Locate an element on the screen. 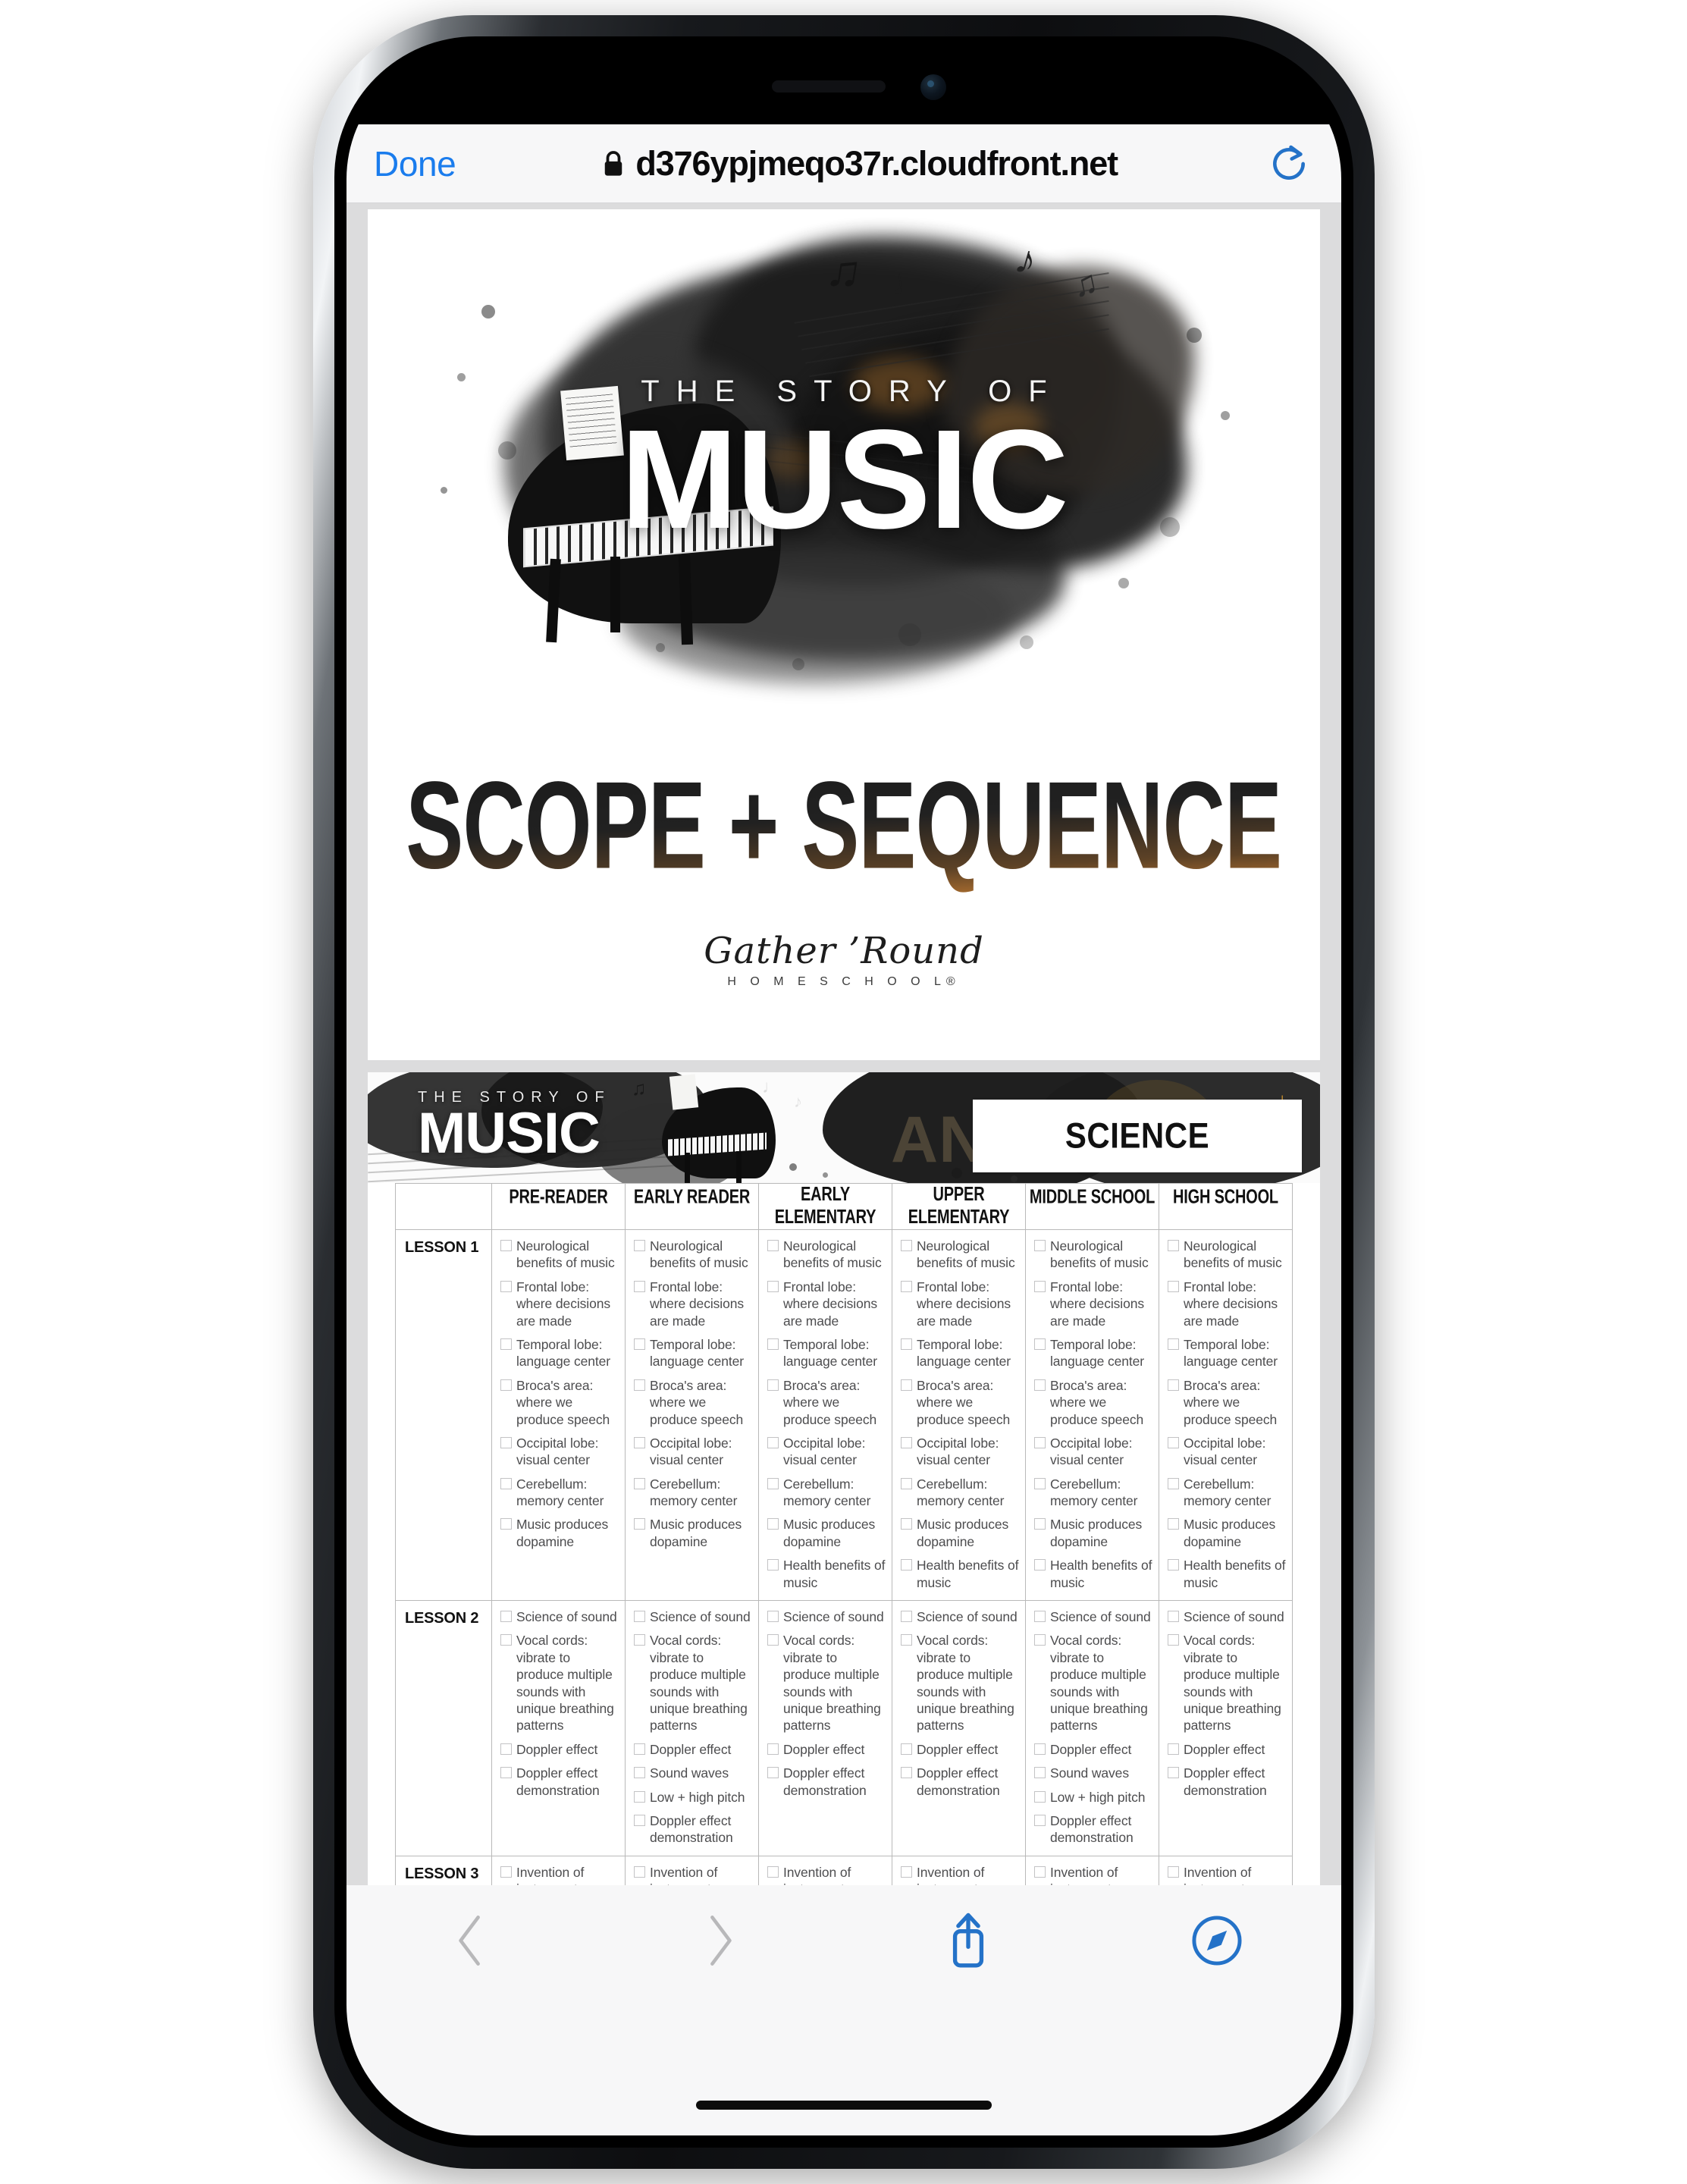 The height and width of the screenshot is (2184, 1687). chevron-left-icon is located at coordinates (469, 1941).